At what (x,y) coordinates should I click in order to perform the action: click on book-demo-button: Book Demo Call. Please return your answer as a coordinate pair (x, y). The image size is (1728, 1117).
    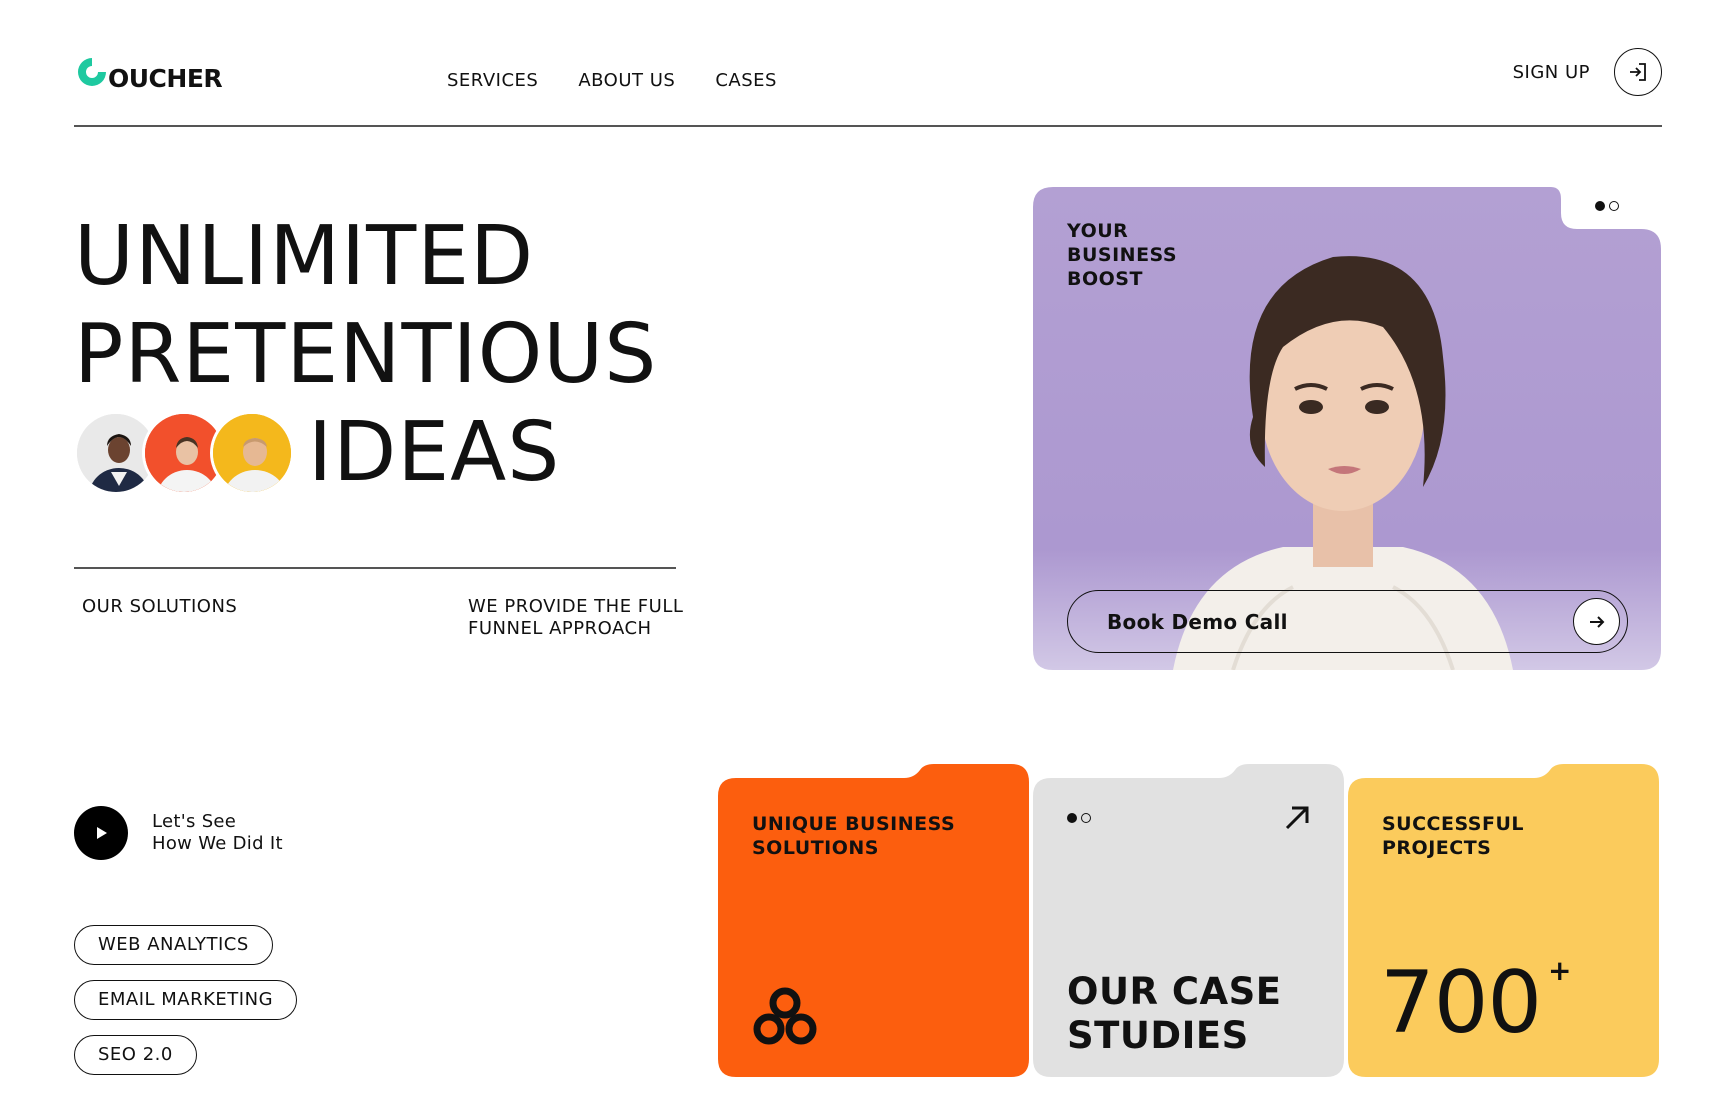
    Looking at the image, I should click on (1347, 621).